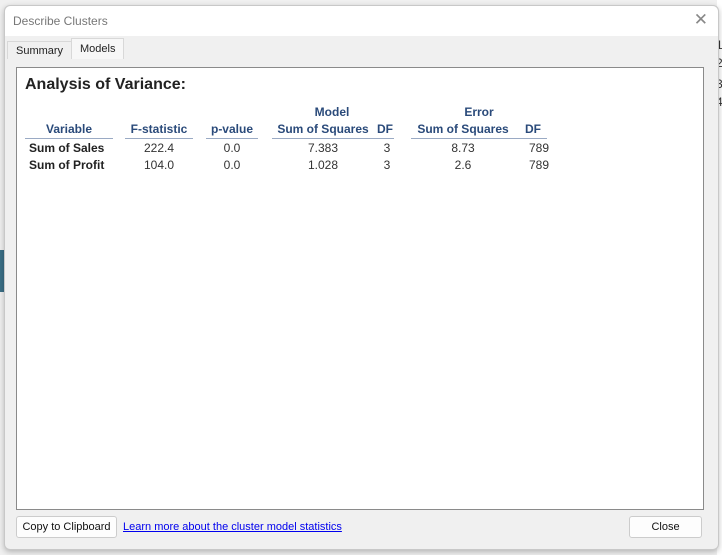 The width and height of the screenshot is (722, 555). What do you see at coordinates (323, 129) in the screenshot?
I see `column-header-model-ss: Sum of Squares` at bounding box center [323, 129].